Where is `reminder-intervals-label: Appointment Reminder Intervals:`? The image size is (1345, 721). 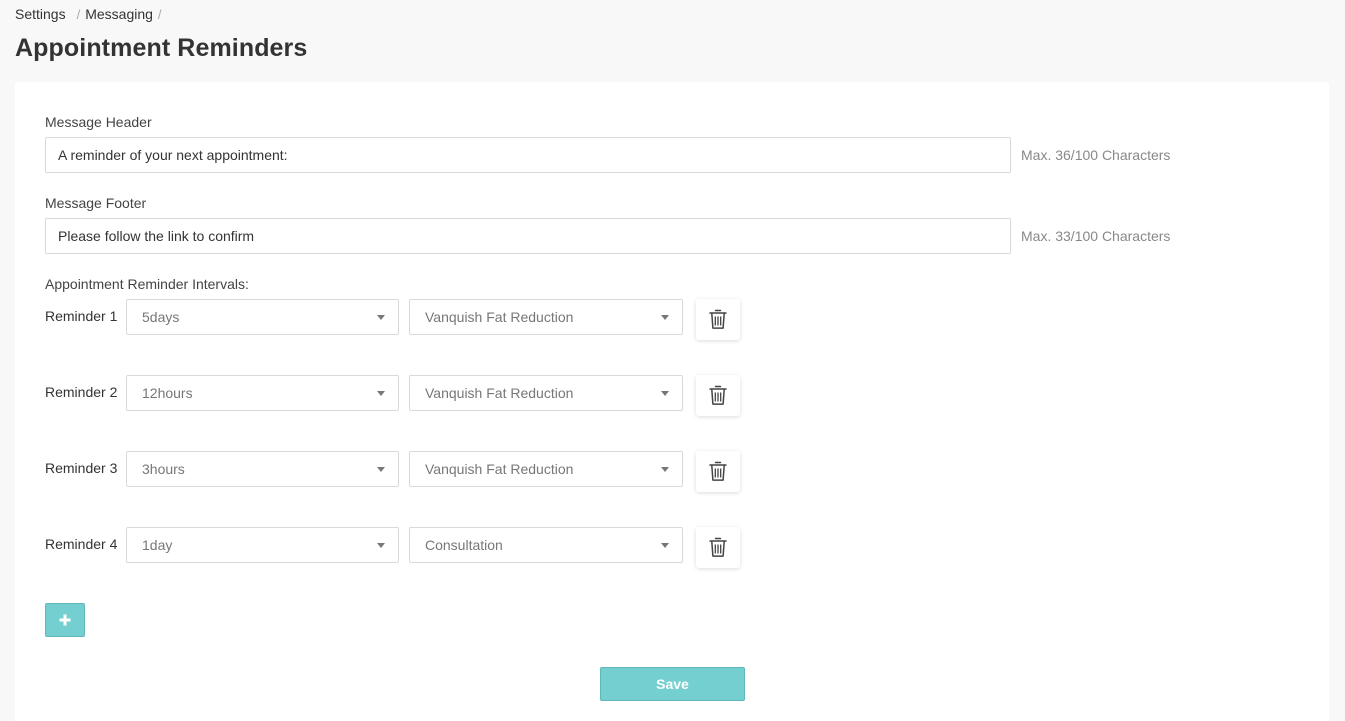
reminder-intervals-label: Appointment Reminder Intervals: is located at coordinates (147, 284).